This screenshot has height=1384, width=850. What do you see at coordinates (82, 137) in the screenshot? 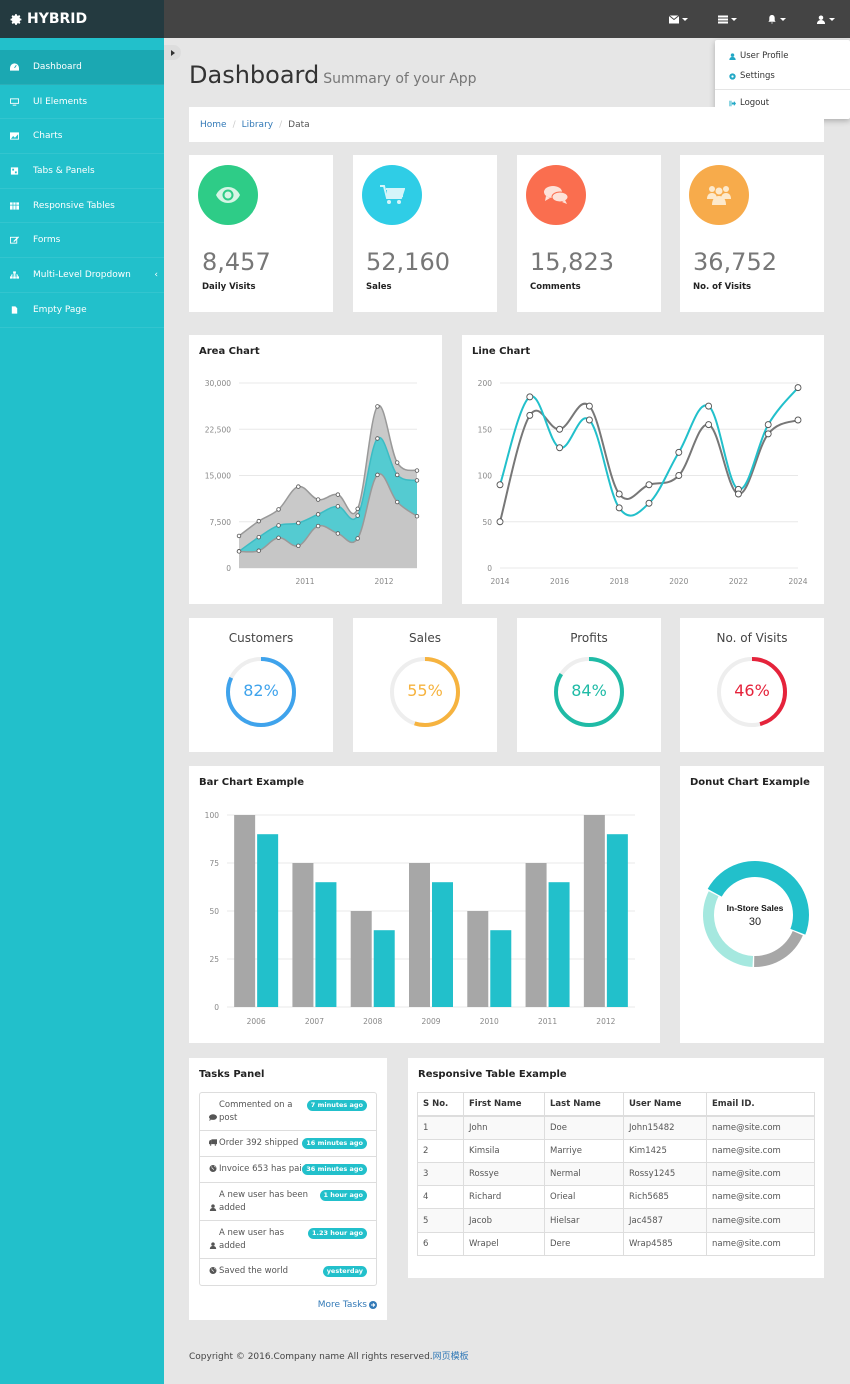
I see `sidebar-item-charts: Charts` at bounding box center [82, 137].